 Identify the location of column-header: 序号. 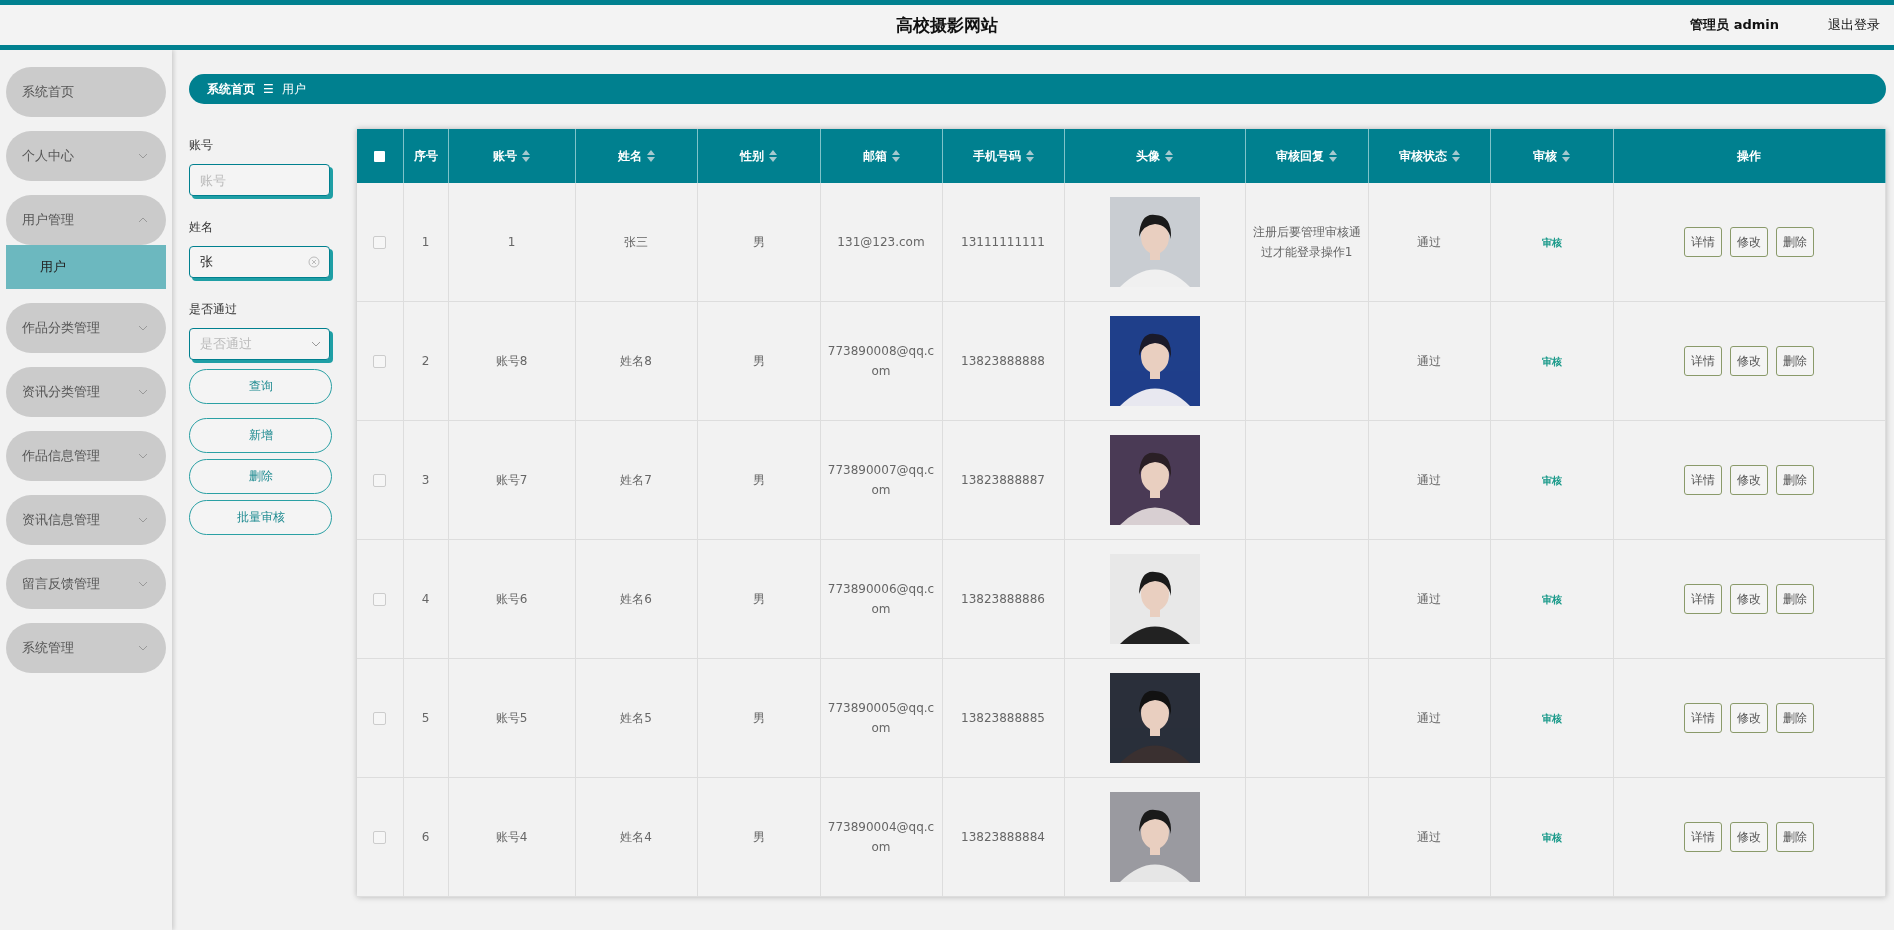
(425, 156).